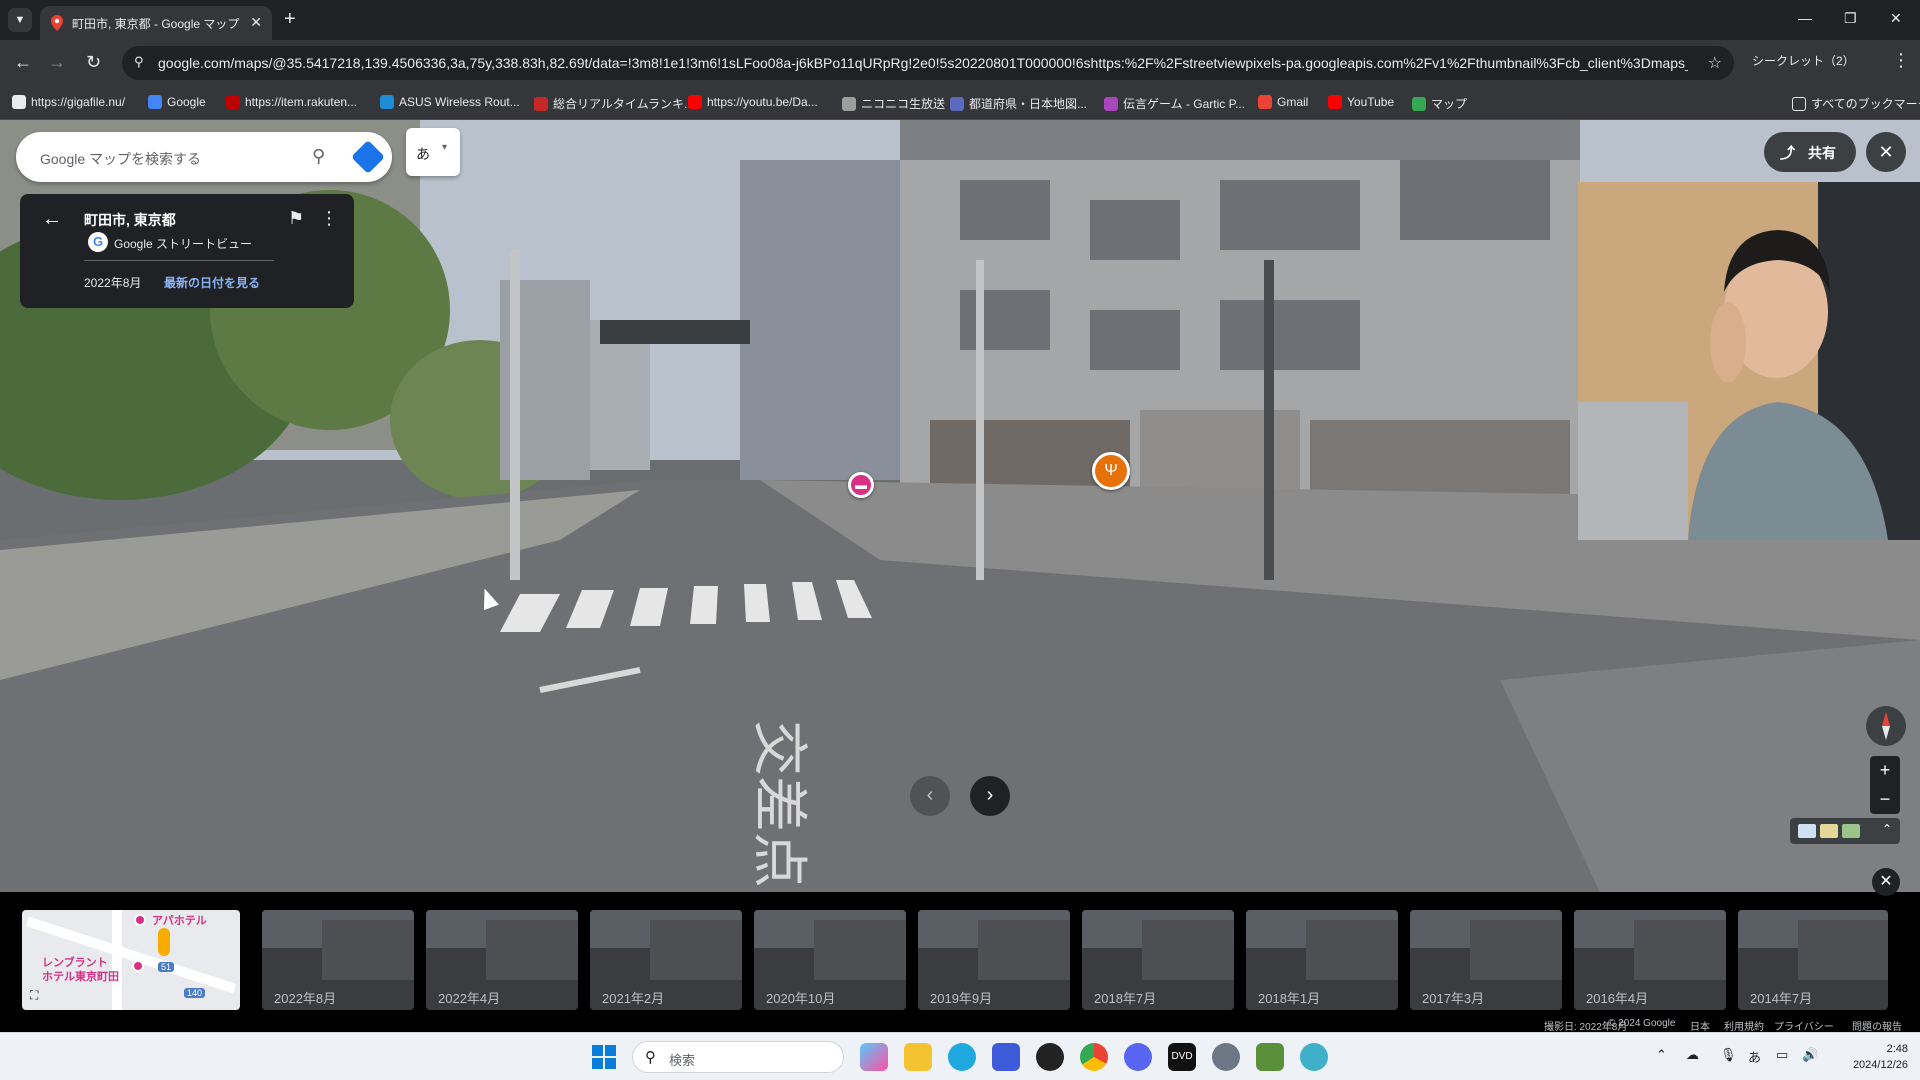 The height and width of the screenshot is (1080, 1920). What do you see at coordinates (1361, 102) in the screenshot?
I see `bookmark-item: YouTube` at bounding box center [1361, 102].